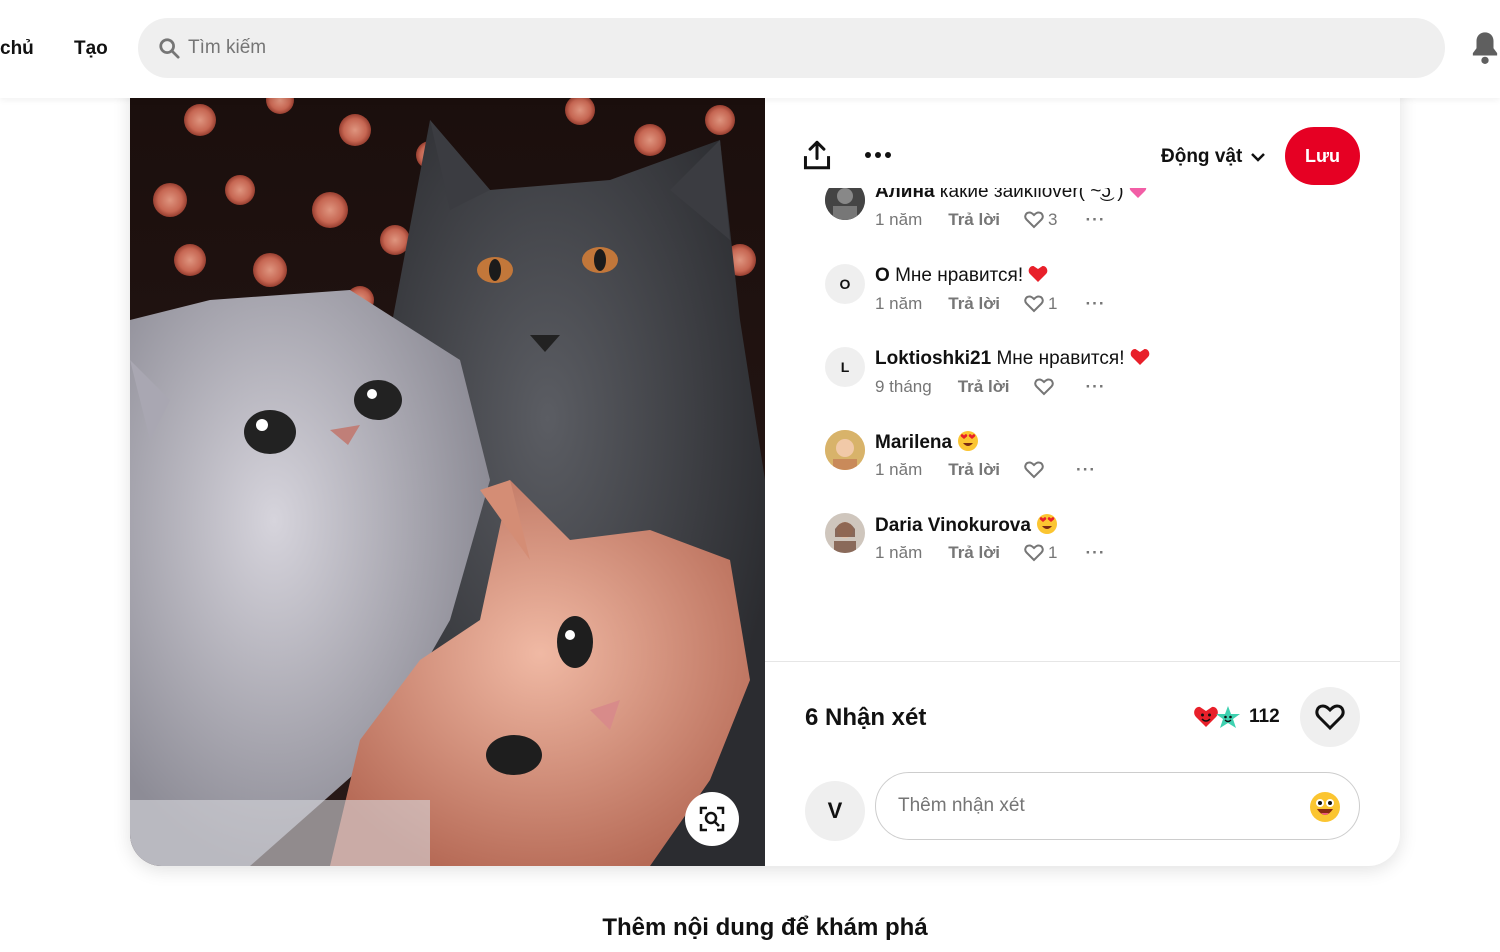 This screenshot has width=1500, height=952. What do you see at coordinates (765, 927) in the screenshot?
I see `explore-more-title: Thêm nội dung để khám phá` at bounding box center [765, 927].